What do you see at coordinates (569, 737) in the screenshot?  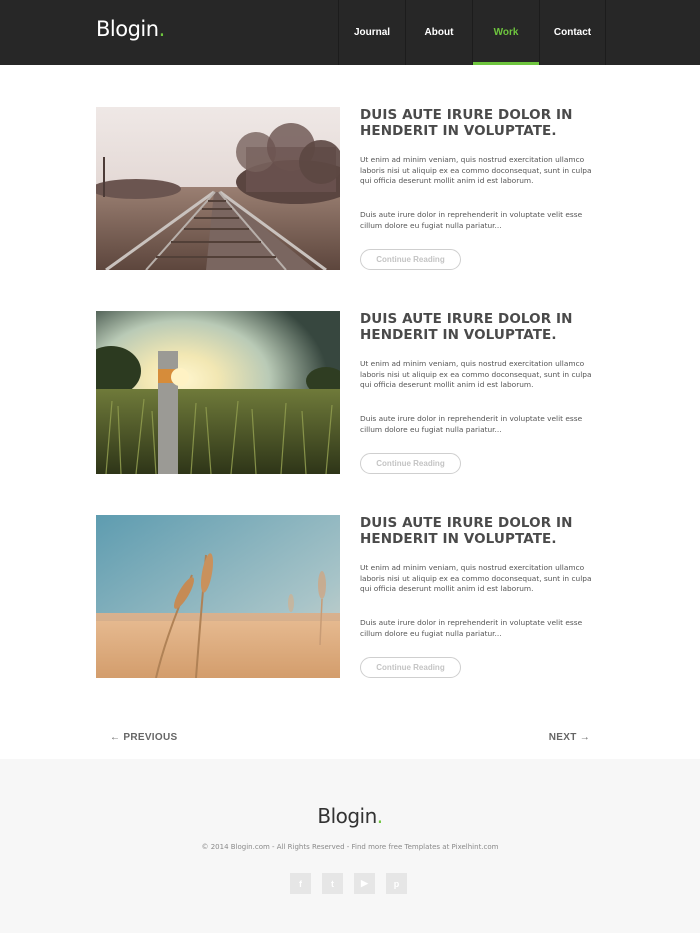 I see `next-page-link: NEXT →` at bounding box center [569, 737].